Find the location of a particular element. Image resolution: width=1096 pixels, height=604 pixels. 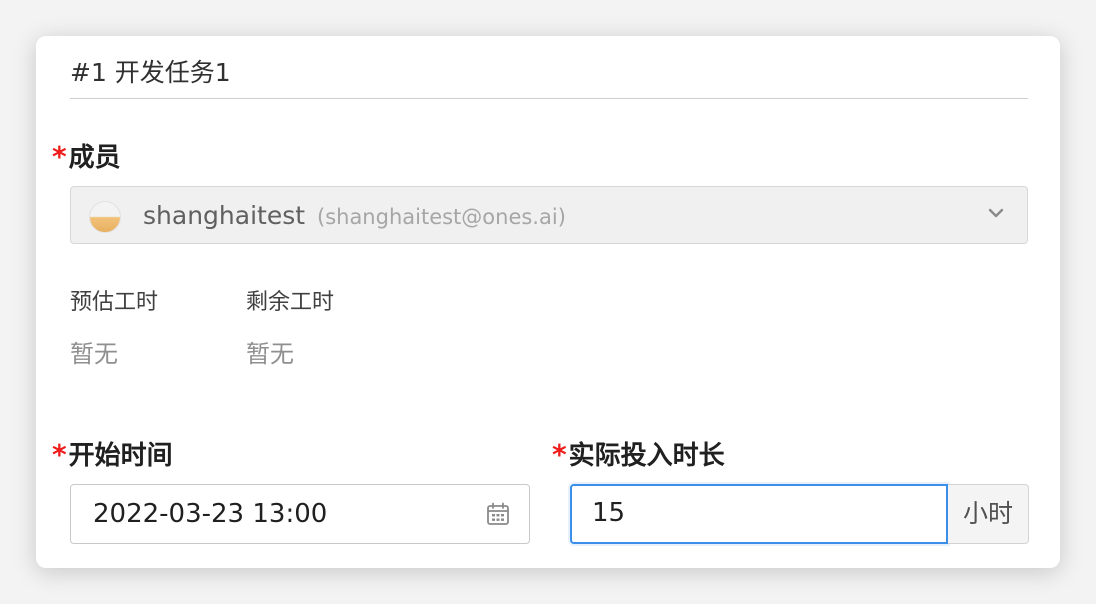

duration-label: *实际投入时长 is located at coordinates (638, 455).